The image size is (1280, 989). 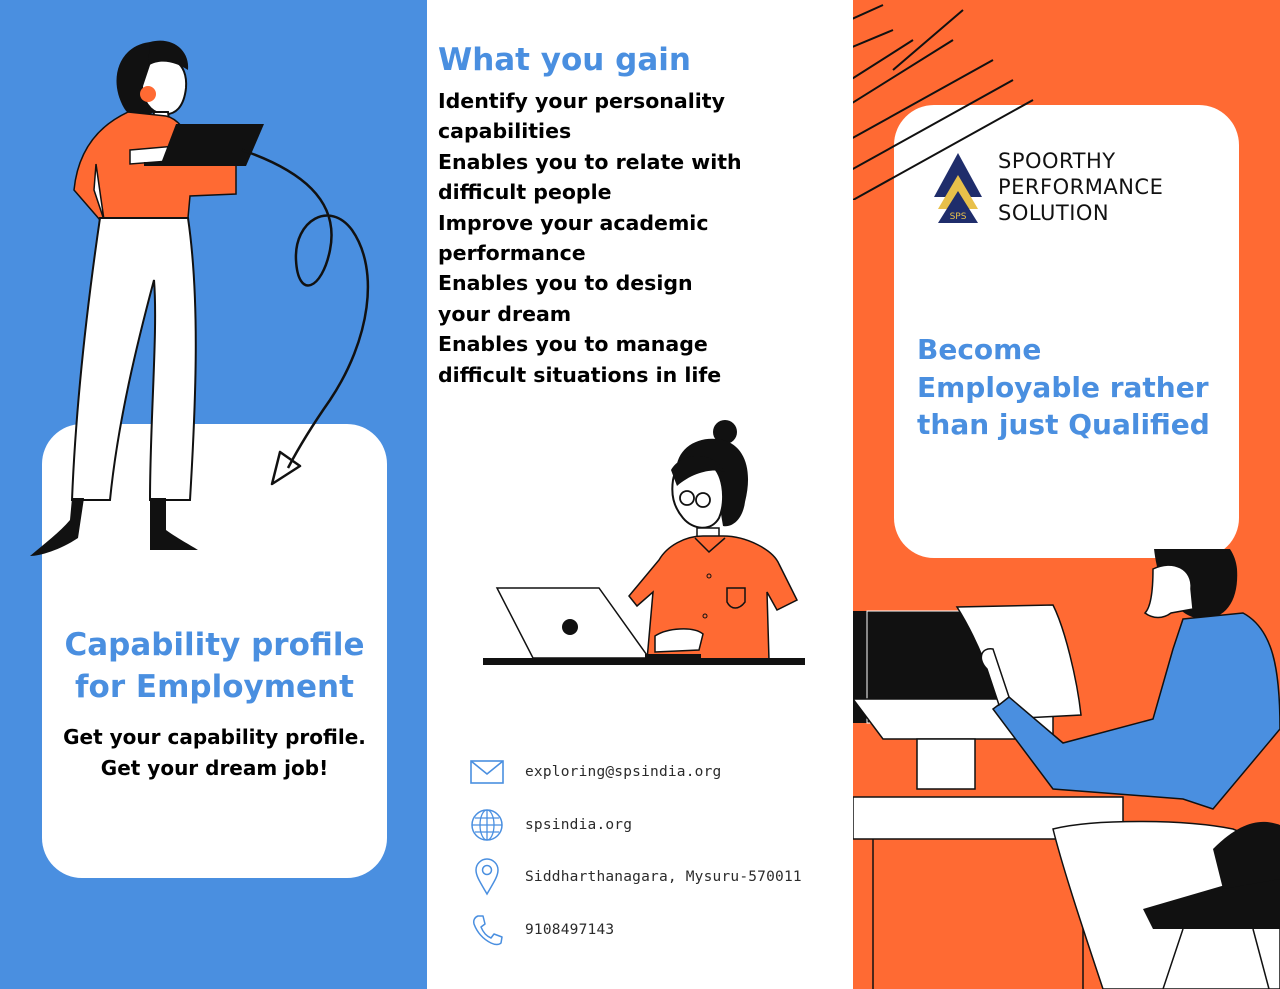 I want to click on contact-website-text: spsindia.org, so click(x=578, y=825).